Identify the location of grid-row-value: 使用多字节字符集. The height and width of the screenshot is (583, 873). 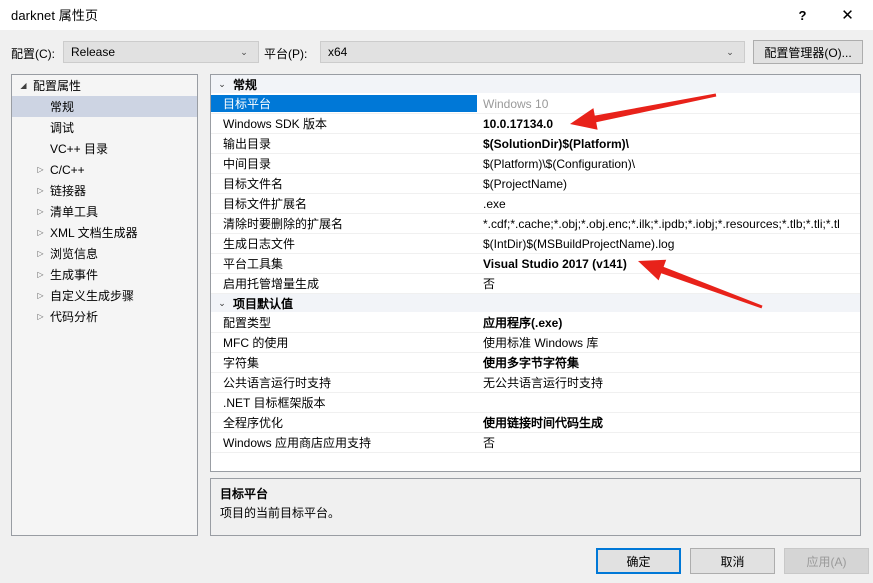
(668, 362).